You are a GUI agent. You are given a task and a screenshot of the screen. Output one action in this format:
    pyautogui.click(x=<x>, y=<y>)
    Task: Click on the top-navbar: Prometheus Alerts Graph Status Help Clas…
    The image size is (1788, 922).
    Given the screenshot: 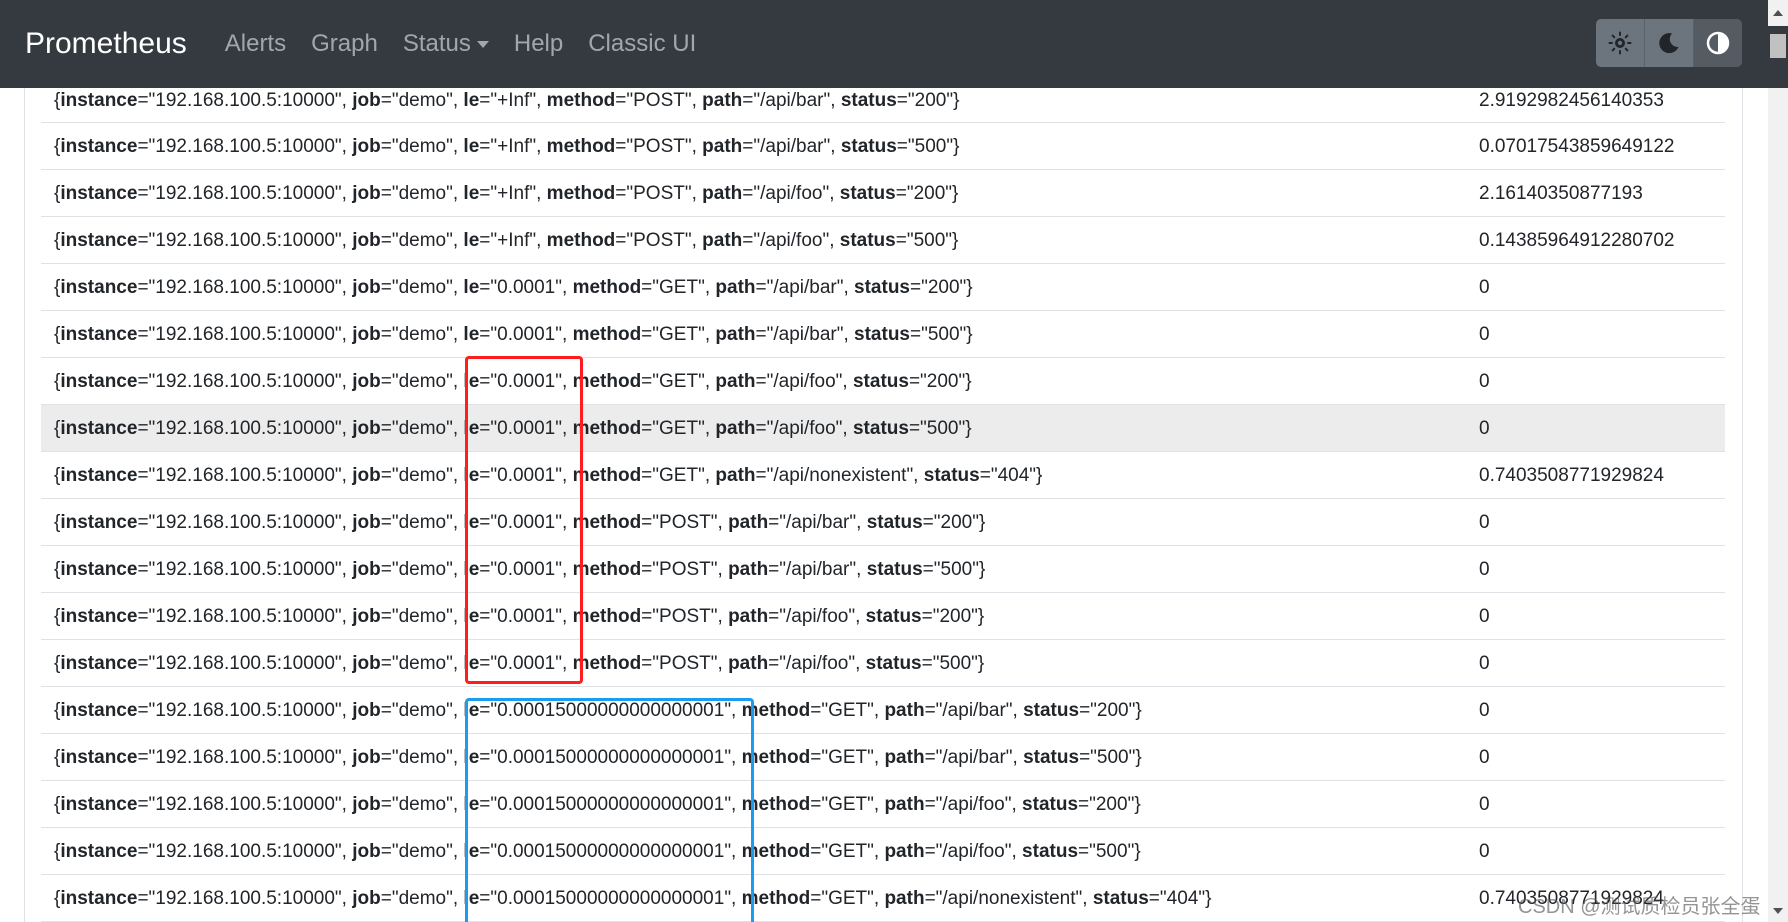 What is the action you would take?
    pyautogui.click(x=894, y=44)
    